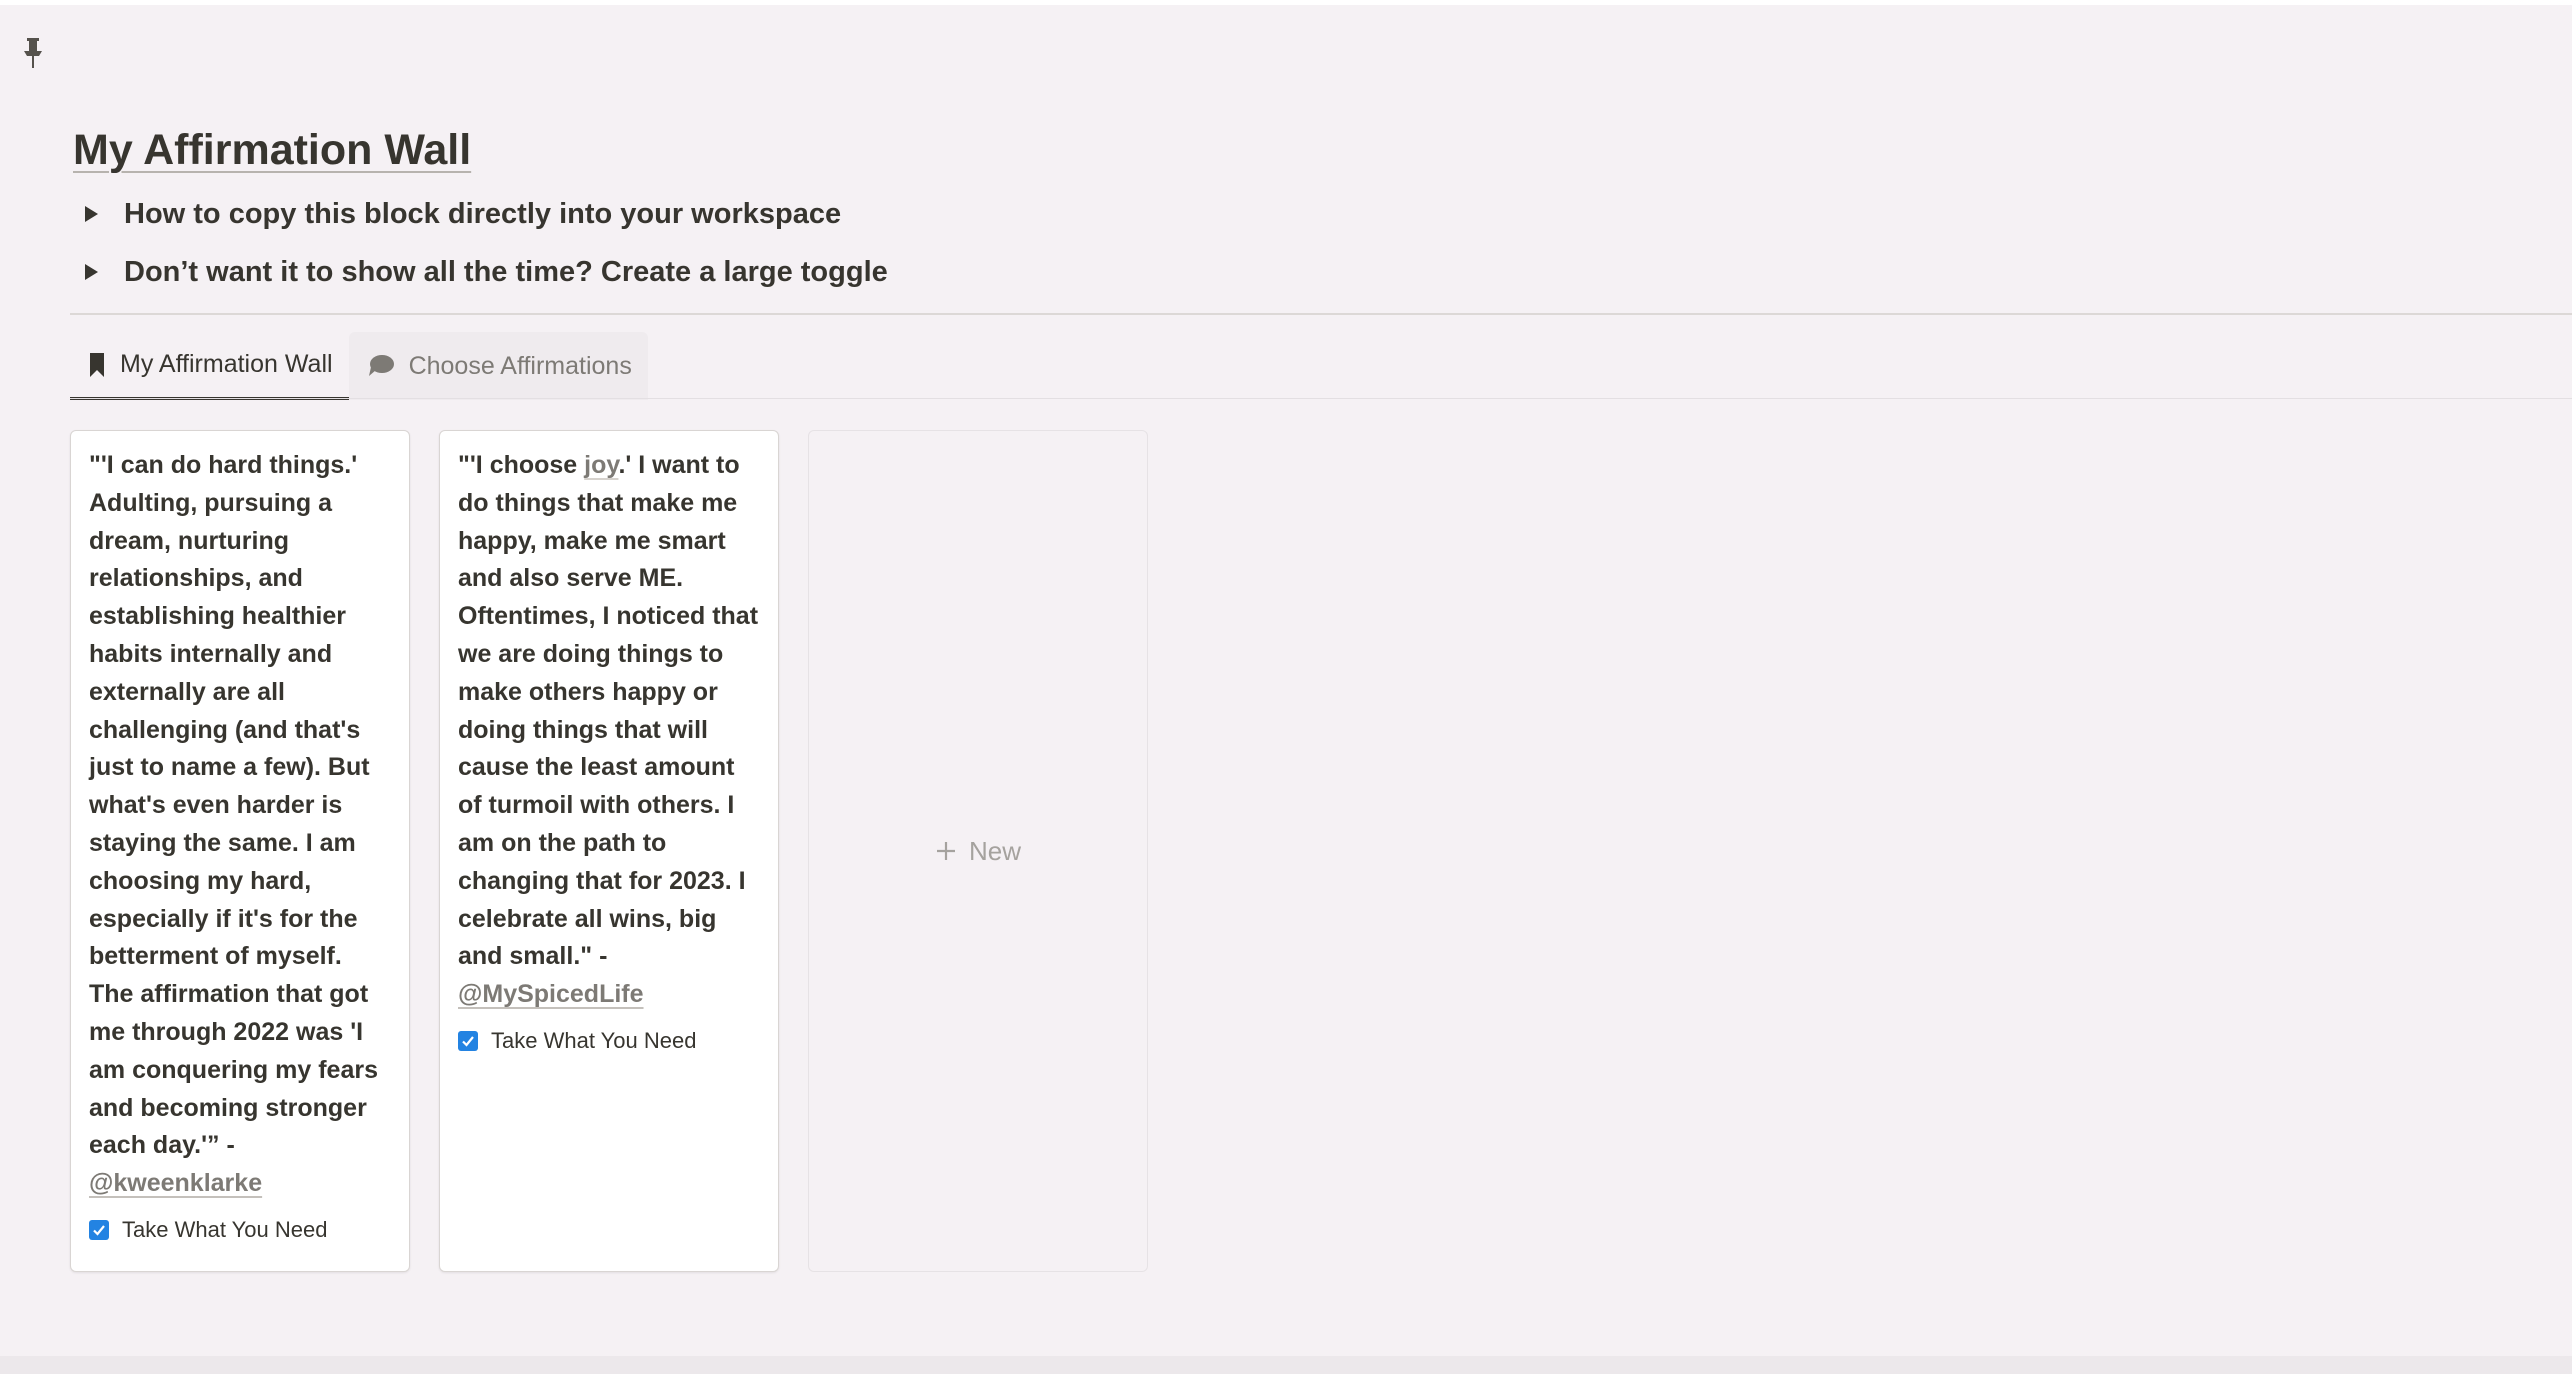 This screenshot has width=2572, height=1374. I want to click on tab-label: My Affirmation Wall, so click(226, 364).